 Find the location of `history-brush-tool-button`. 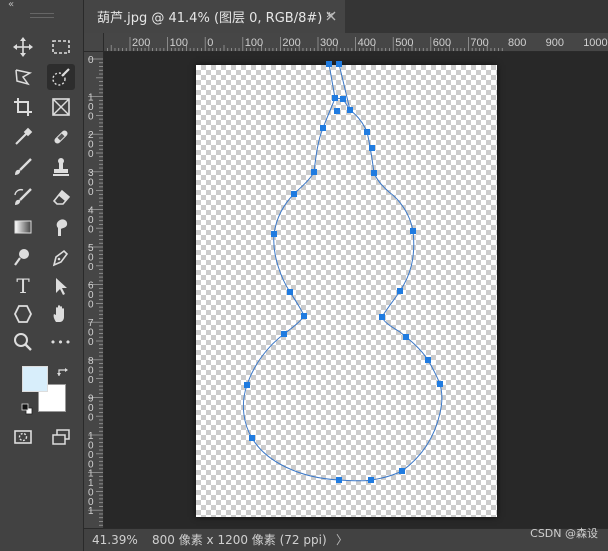

history-brush-tool-button is located at coordinates (23, 197).